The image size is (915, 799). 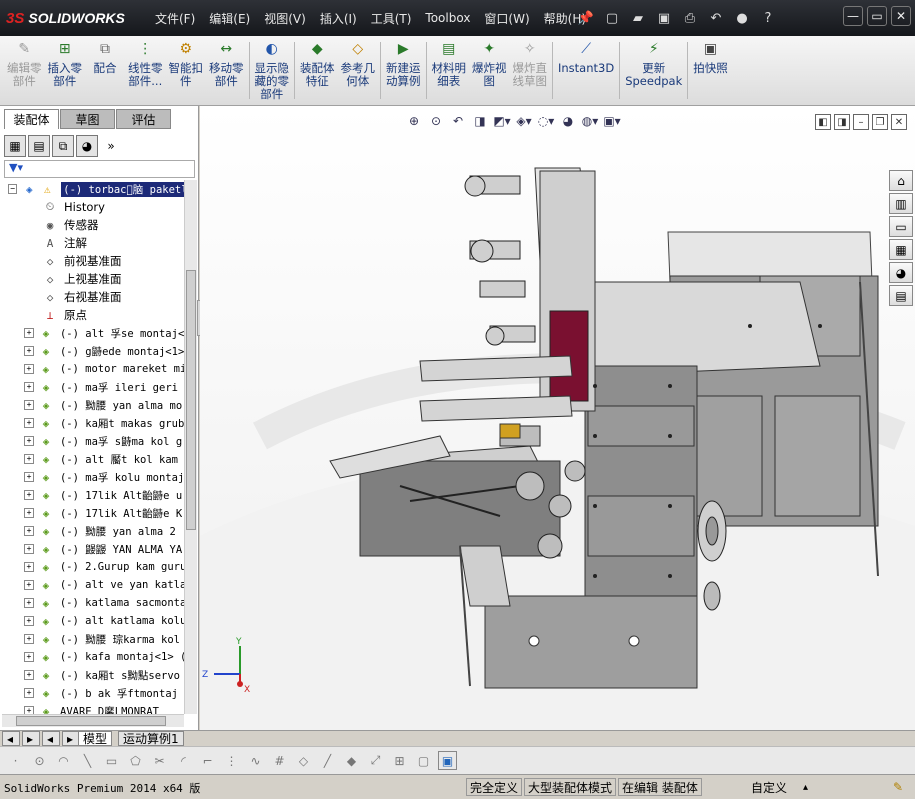 What do you see at coordinates (93, 333) in the screenshot?
I see `tree-component: + ◈ (-) alt 孚se montaj<` at bounding box center [93, 333].